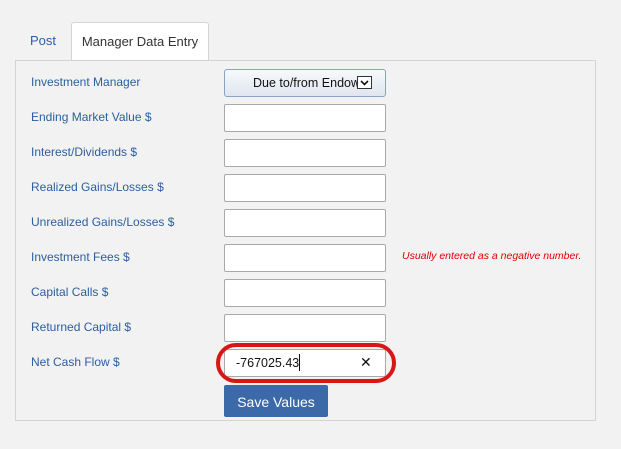  Describe the element at coordinates (103, 222) in the screenshot. I see `unrealized-gains-label: Unrealized Gains/Losses $` at that location.